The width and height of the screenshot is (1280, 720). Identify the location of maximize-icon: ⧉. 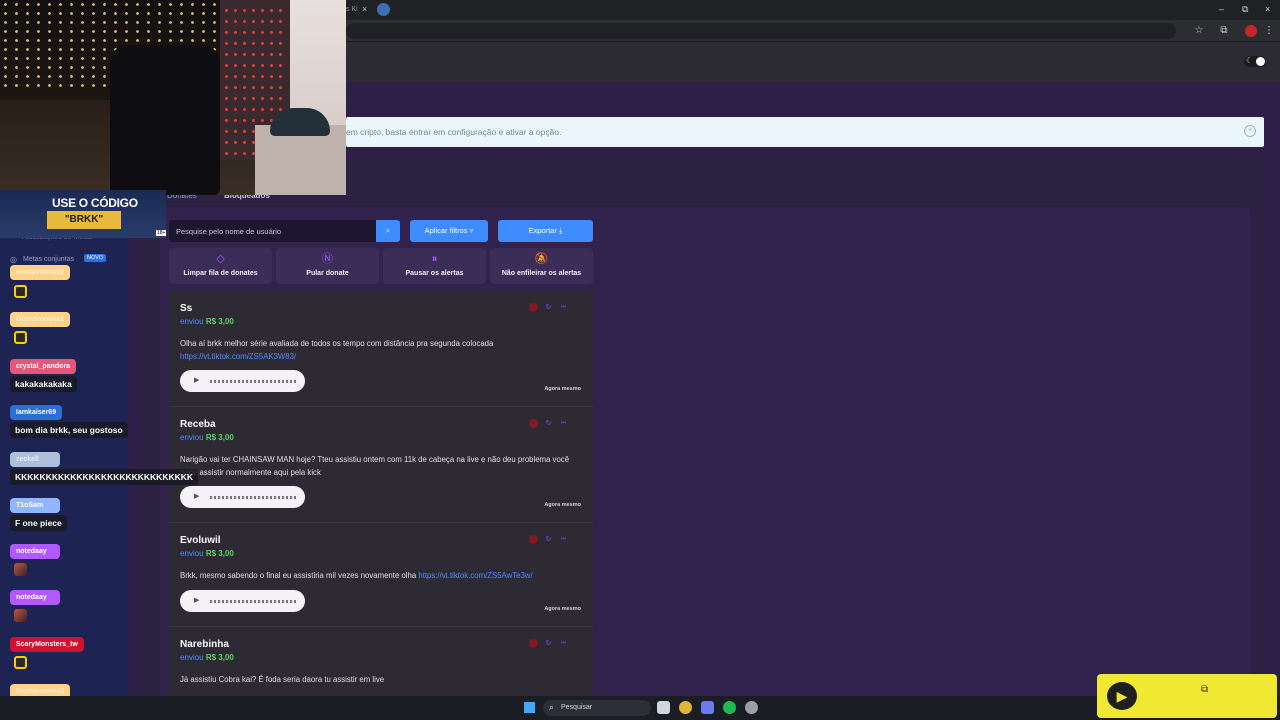
(1245, 9).